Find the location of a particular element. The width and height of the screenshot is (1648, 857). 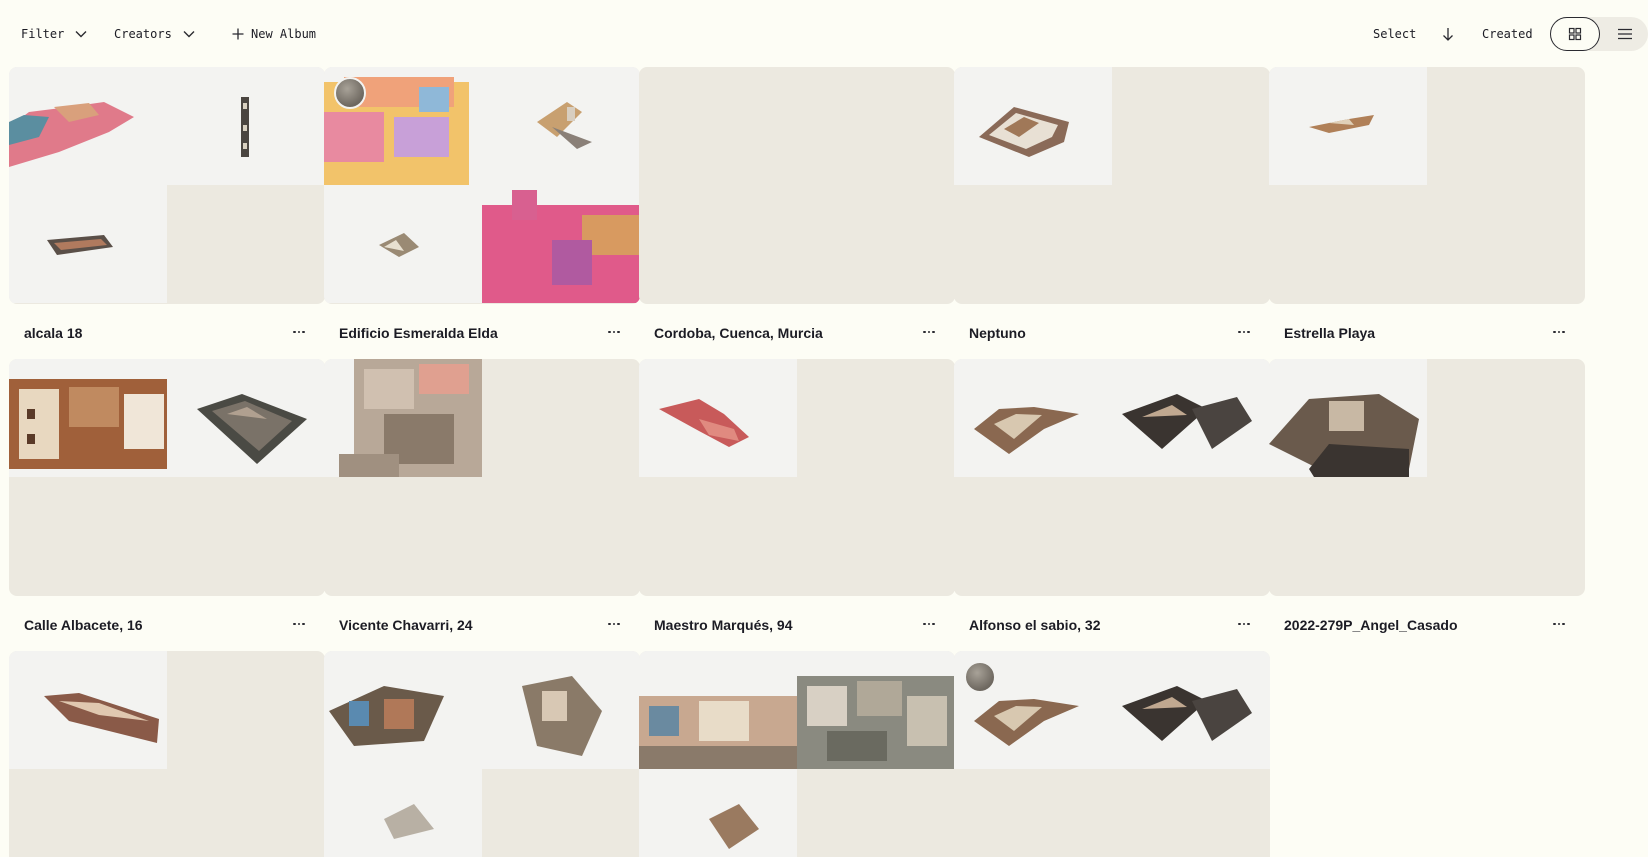

arrow-down-icon is located at coordinates (1448, 34).